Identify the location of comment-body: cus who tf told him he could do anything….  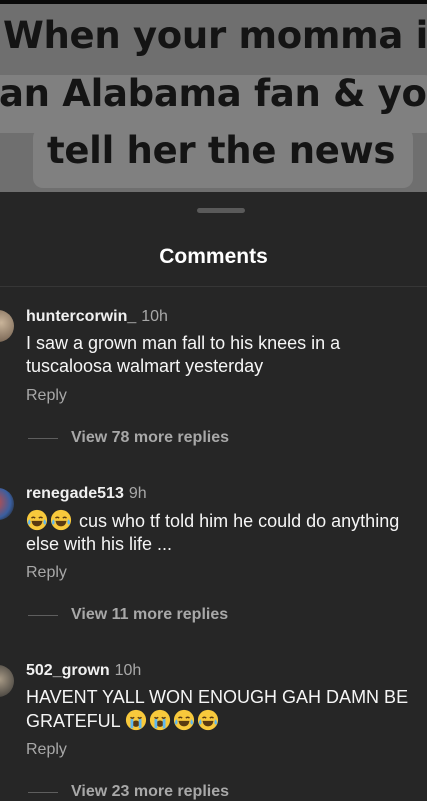
(213, 532).